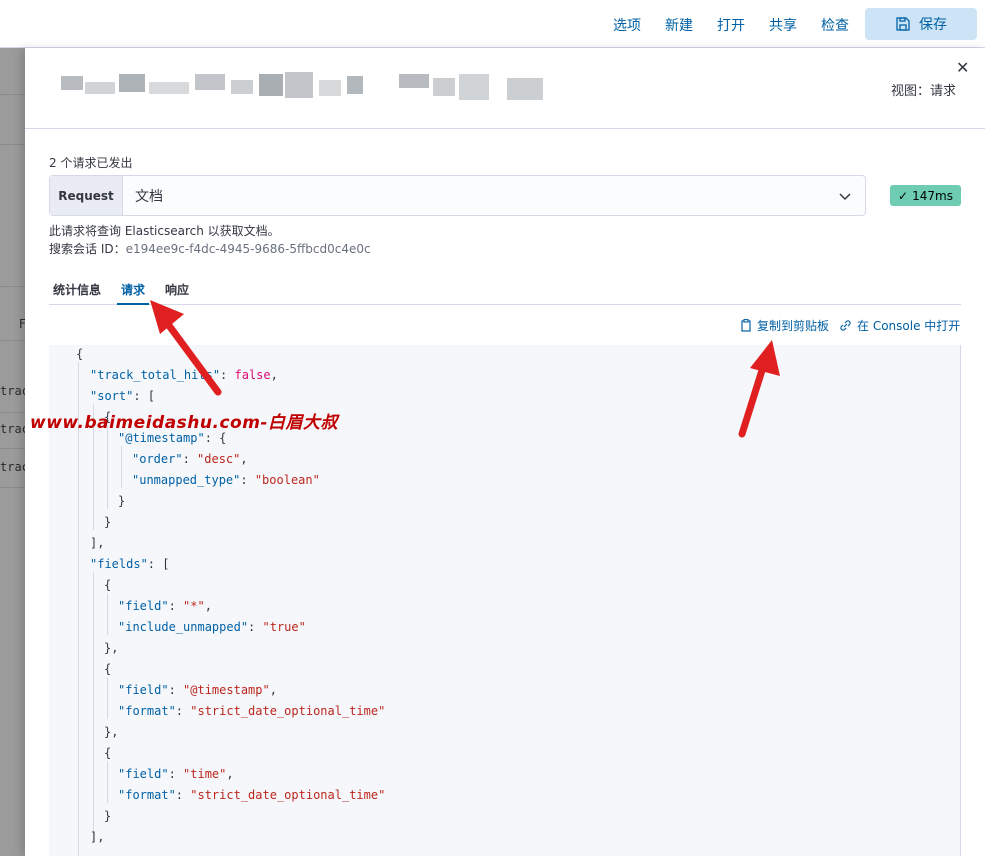  Describe the element at coordinates (184, 423) in the screenshot. I see `watermark-text: www.baimeidashu.com-白眉大叔` at that location.